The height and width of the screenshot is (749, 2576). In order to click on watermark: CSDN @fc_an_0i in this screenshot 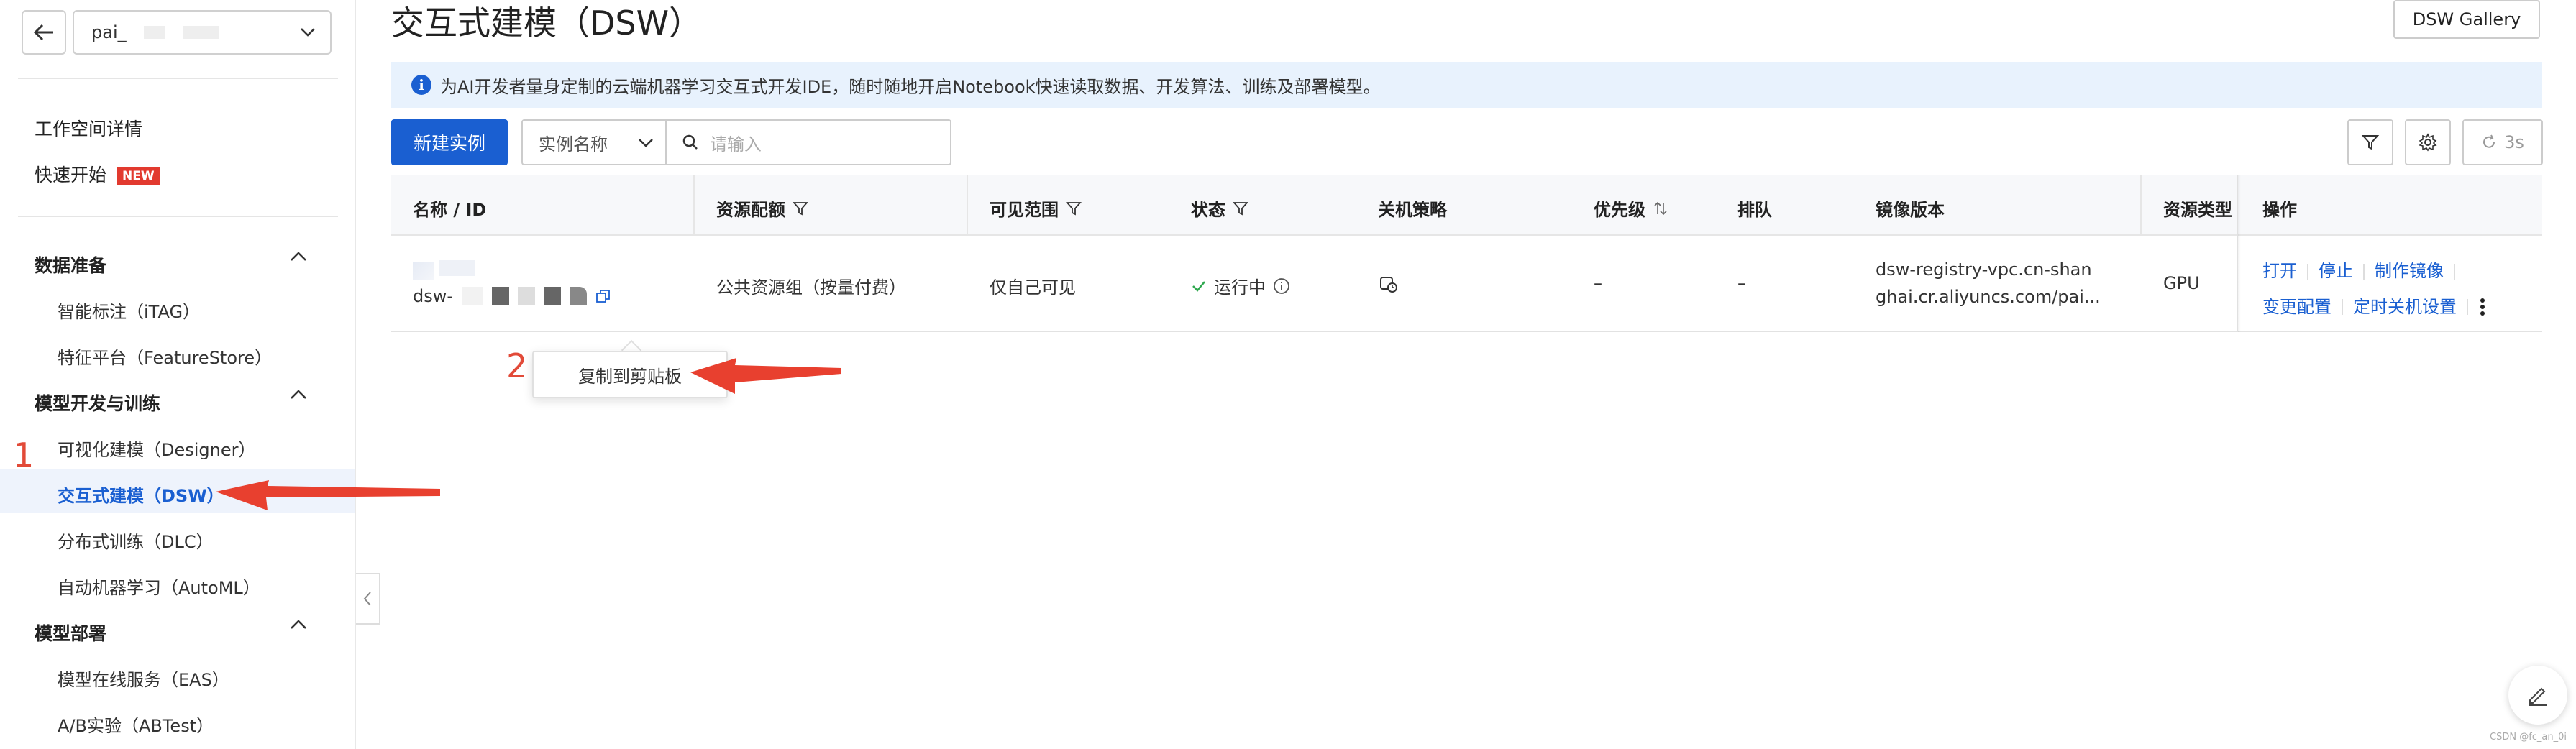, I will do `click(2528, 737)`.